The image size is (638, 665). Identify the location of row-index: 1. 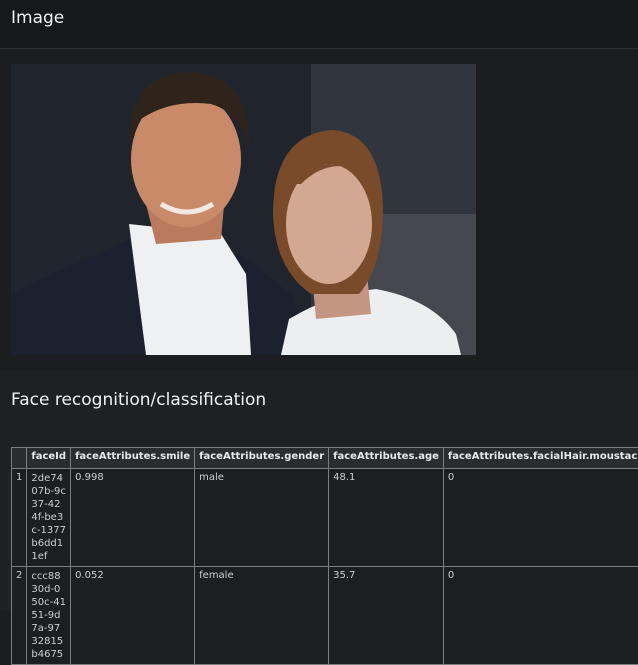
(19, 518).